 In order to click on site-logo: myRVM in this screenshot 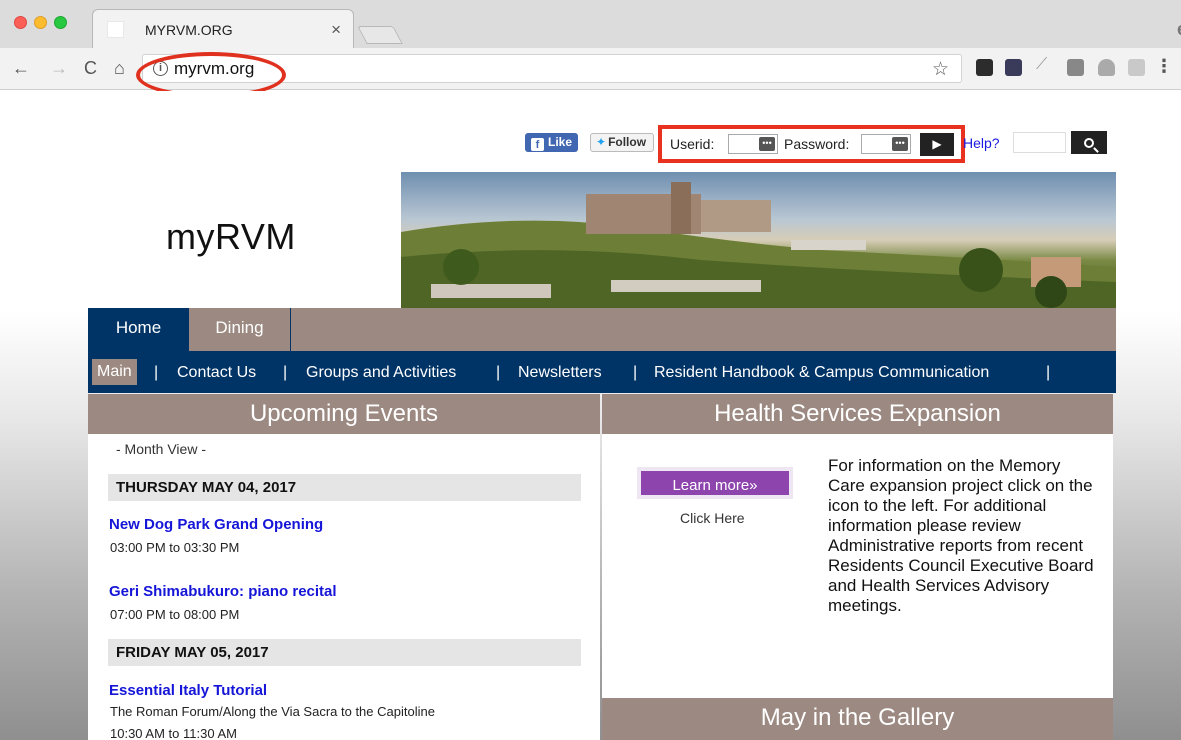, I will do `click(231, 237)`.